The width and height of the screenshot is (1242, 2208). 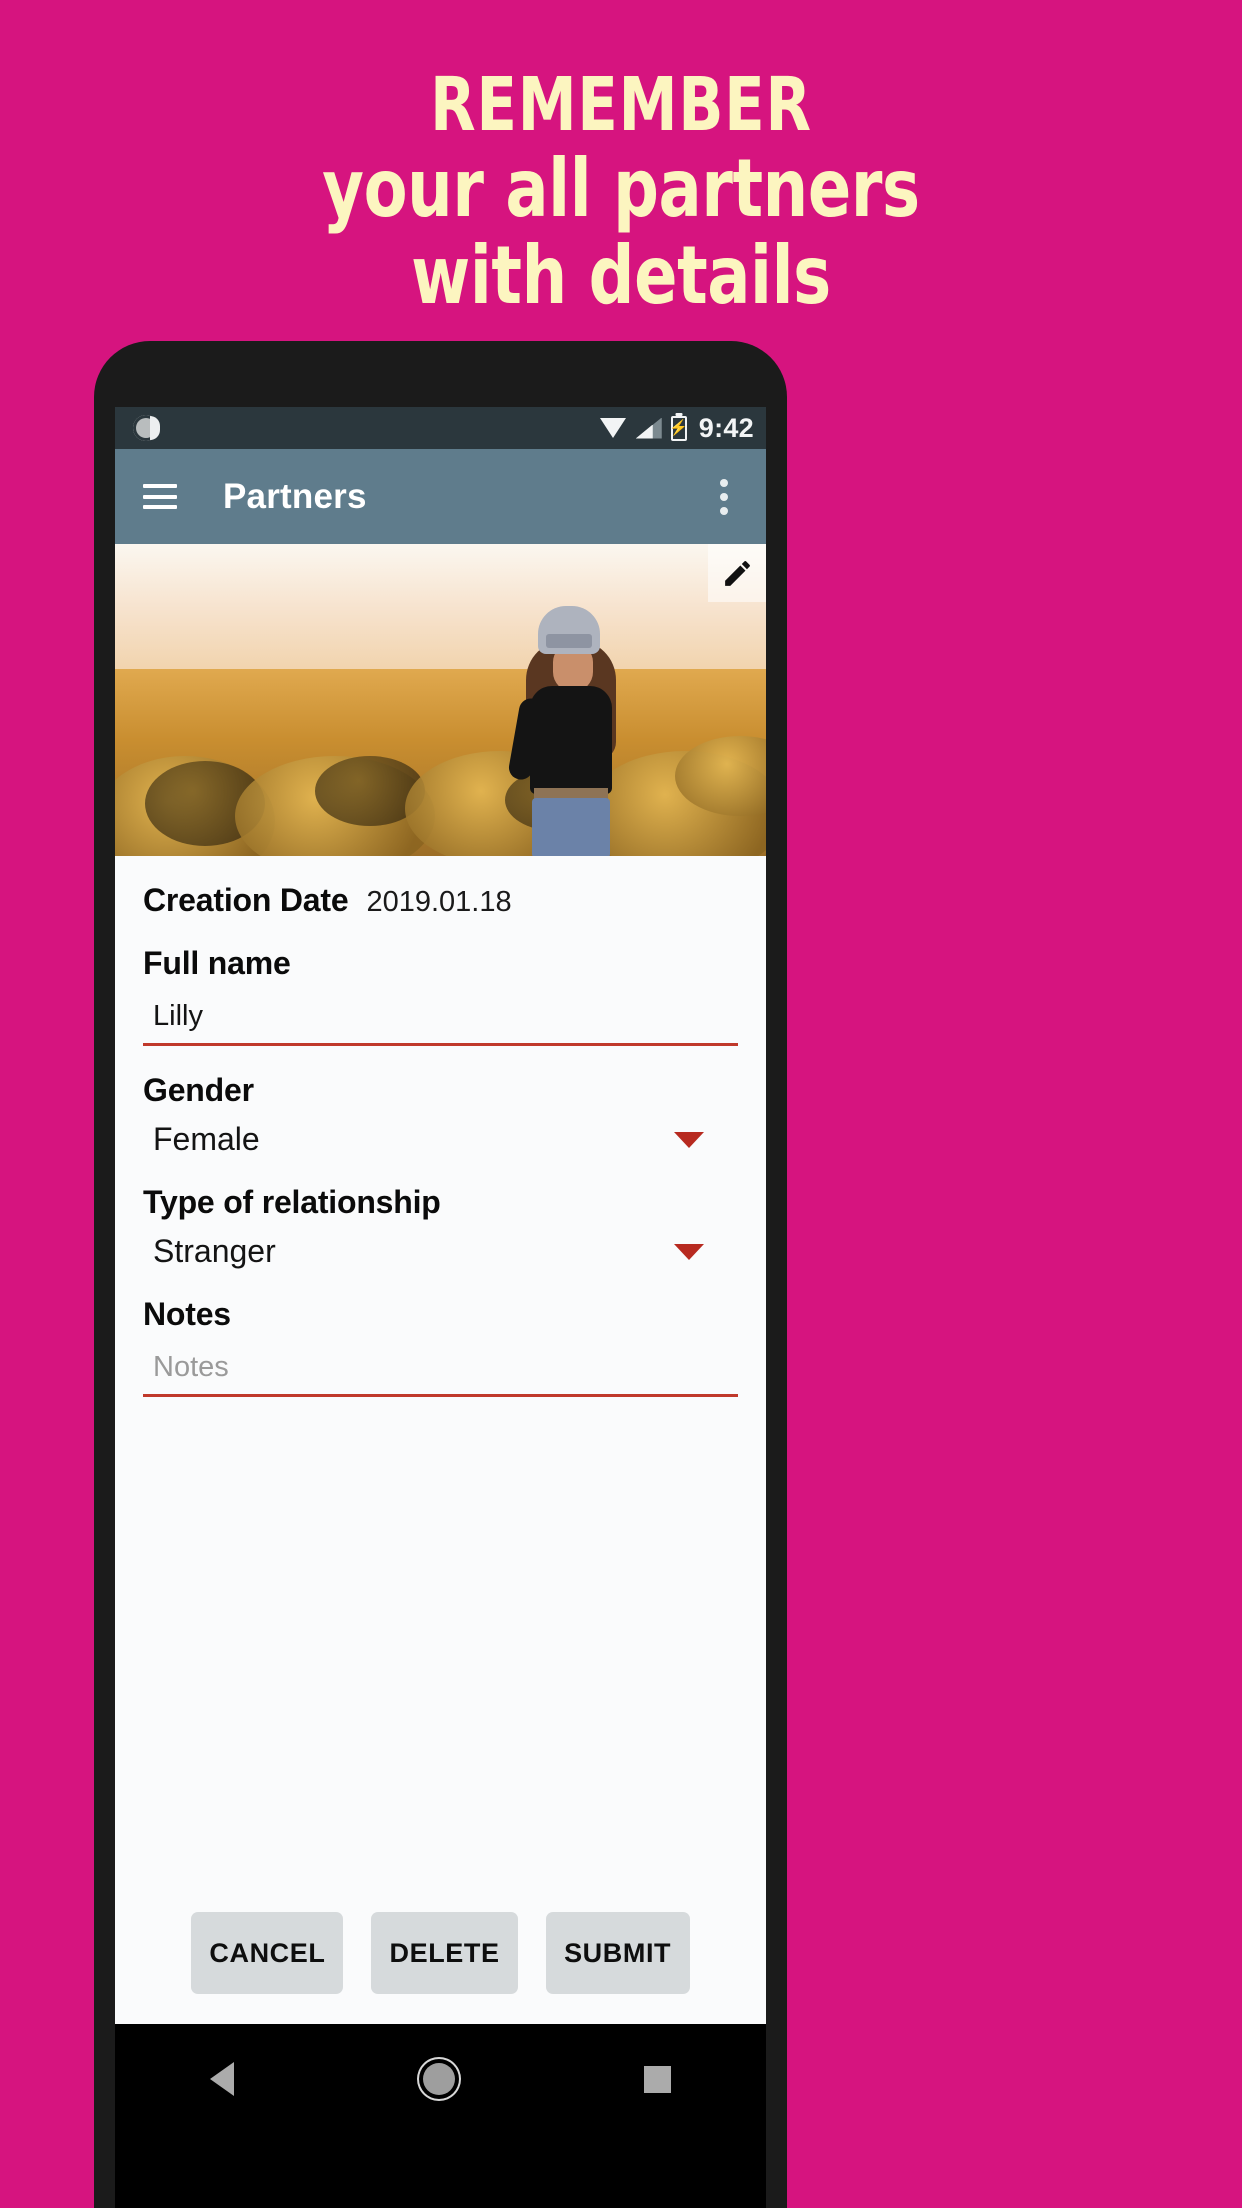 I want to click on relationship-value: Stranger, so click(x=214, y=1251).